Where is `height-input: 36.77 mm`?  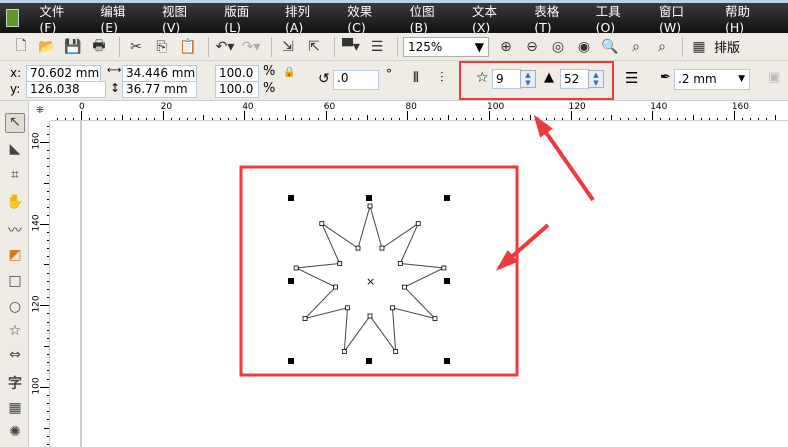
height-input: 36.77 mm is located at coordinates (159, 89).